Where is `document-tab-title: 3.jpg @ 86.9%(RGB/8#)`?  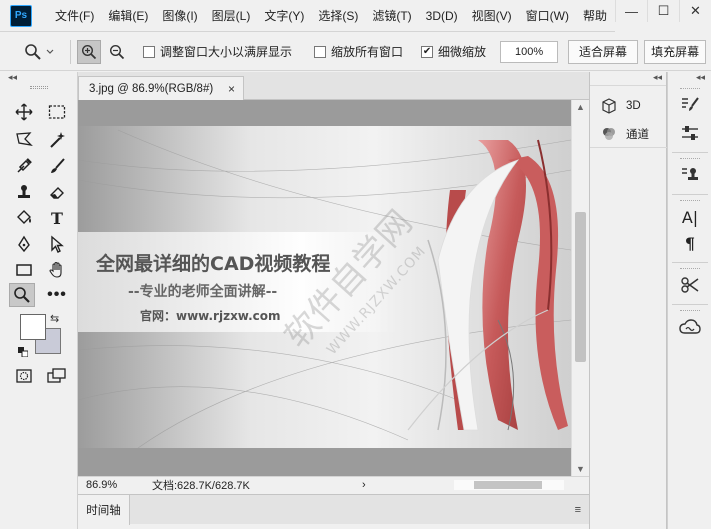 document-tab-title: 3.jpg @ 86.9%(RGB/8#) is located at coordinates (151, 88).